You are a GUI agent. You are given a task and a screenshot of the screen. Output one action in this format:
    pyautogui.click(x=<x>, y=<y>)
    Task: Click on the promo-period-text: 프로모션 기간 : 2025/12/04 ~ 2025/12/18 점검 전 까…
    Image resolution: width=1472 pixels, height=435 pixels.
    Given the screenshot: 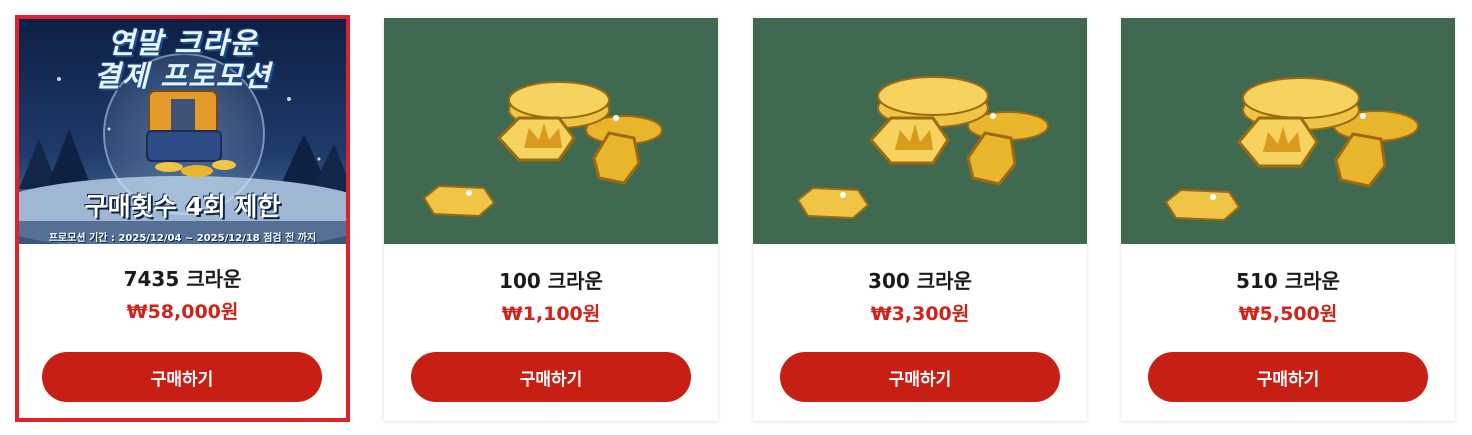 What is the action you would take?
    pyautogui.click(x=182, y=238)
    